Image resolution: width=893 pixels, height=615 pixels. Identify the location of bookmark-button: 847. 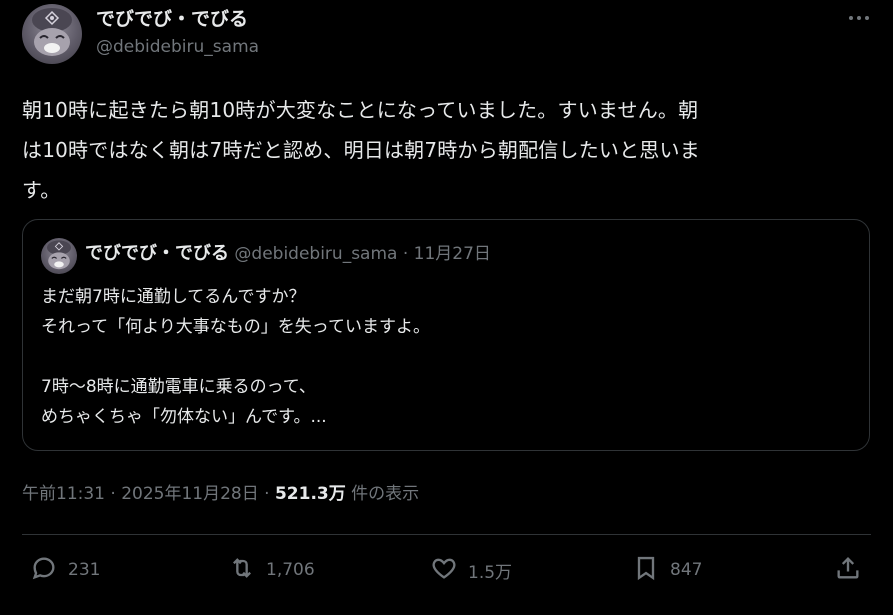
(667, 570).